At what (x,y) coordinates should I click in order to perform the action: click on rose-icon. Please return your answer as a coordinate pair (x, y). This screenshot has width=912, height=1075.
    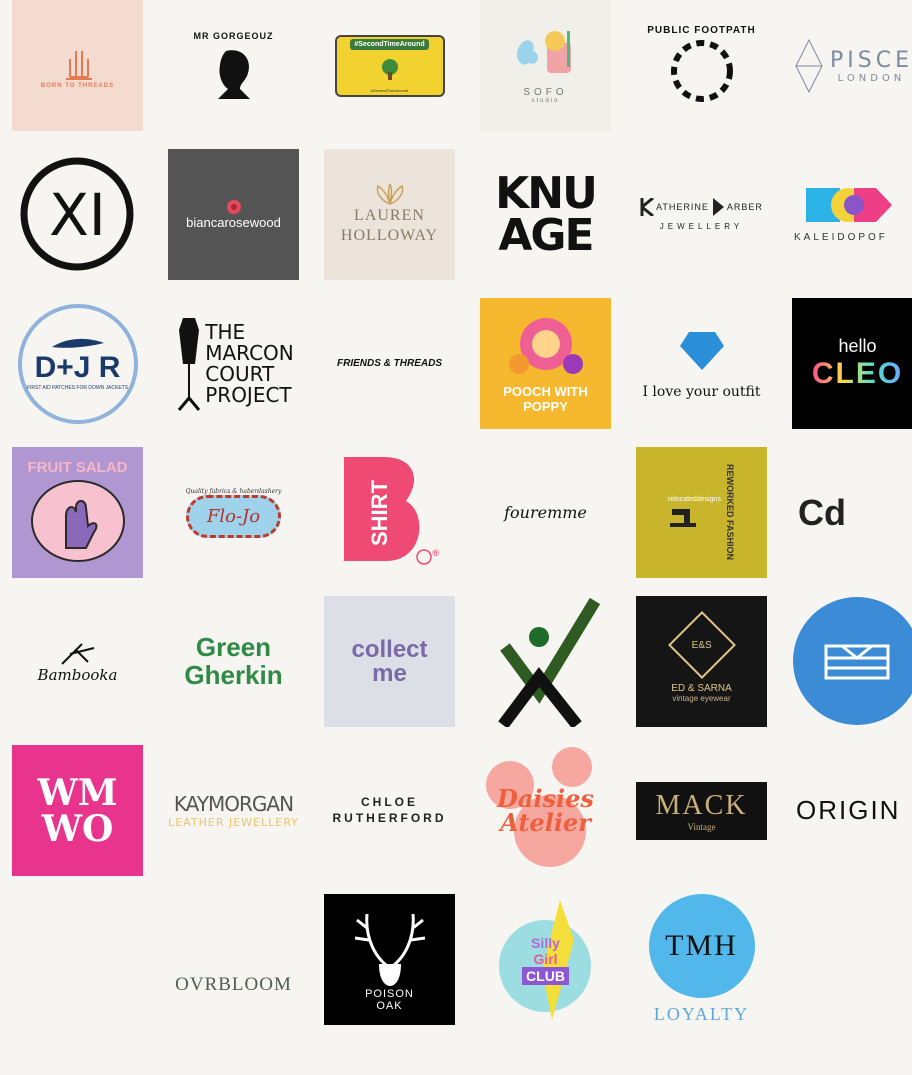
    Looking at the image, I should click on (233, 207).